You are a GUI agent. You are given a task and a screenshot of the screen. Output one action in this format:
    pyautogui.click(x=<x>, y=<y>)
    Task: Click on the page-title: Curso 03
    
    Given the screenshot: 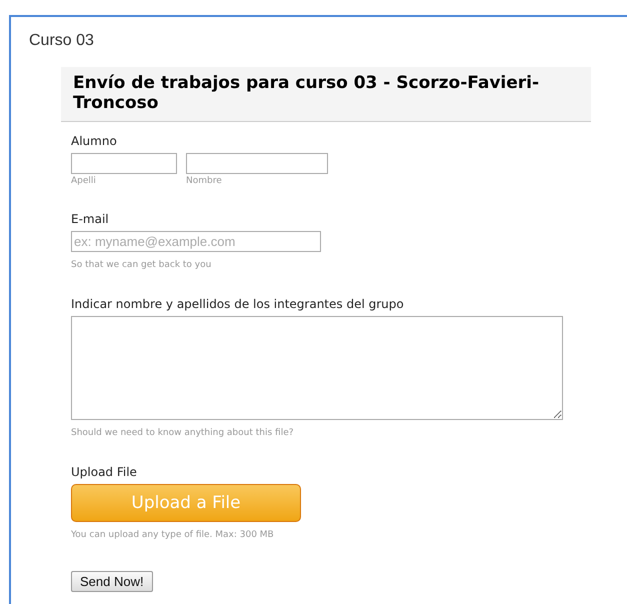 What is the action you would take?
    pyautogui.click(x=61, y=41)
    